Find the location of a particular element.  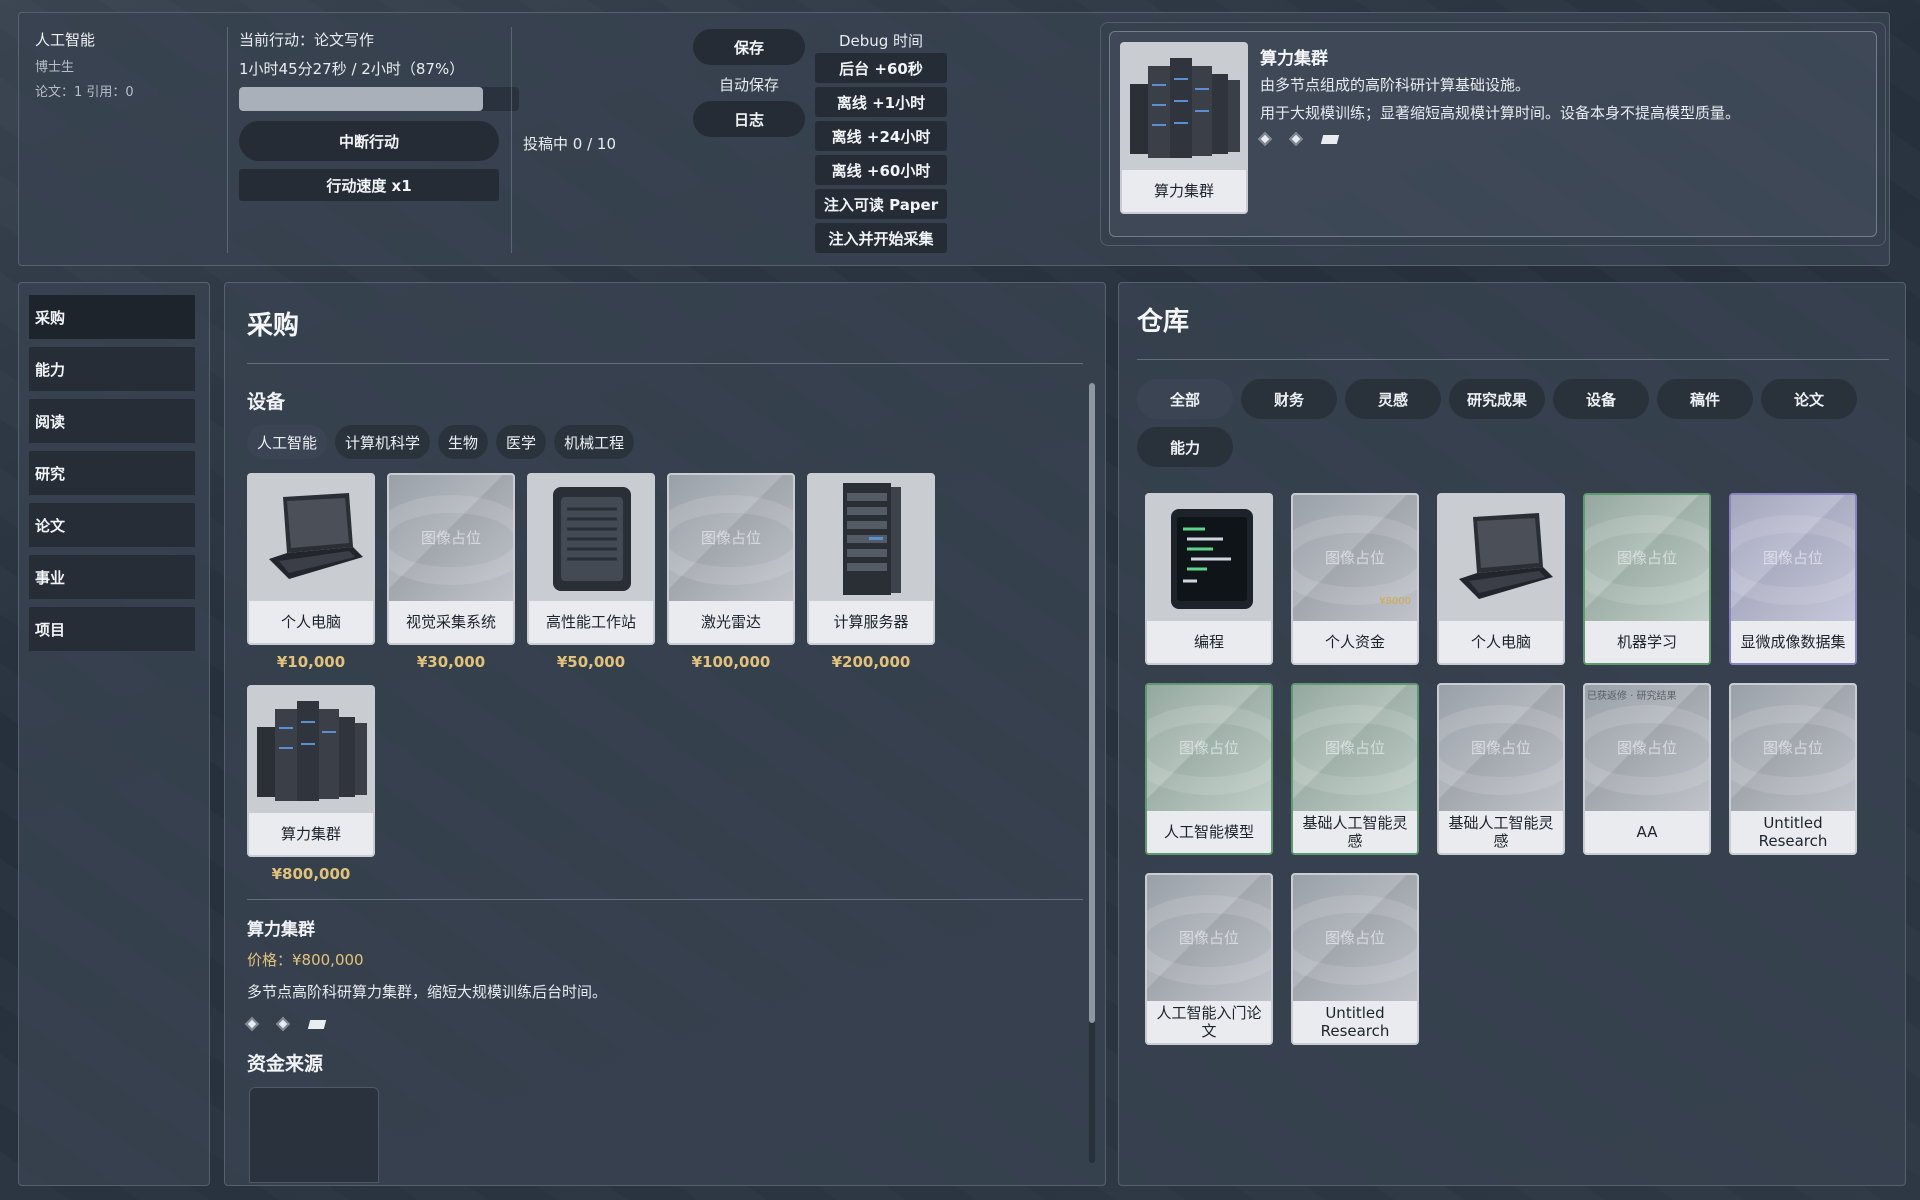

shop-item-price: ¥50,000 is located at coordinates (591, 662).